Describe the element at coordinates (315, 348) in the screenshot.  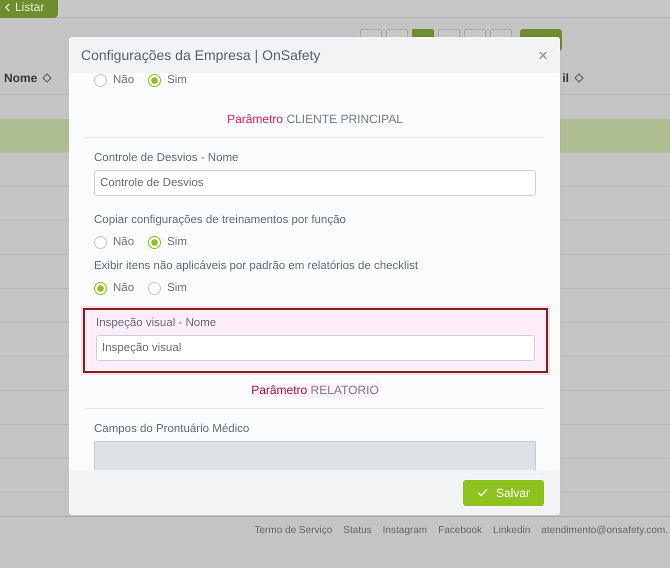
I see `input-field: Inspeção visual` at that location.